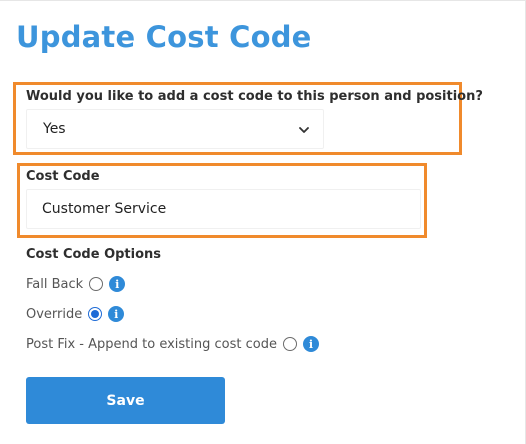 This screenshot has width=526, height=444. I want to click on chevron-down-icon, so click(304, 130).